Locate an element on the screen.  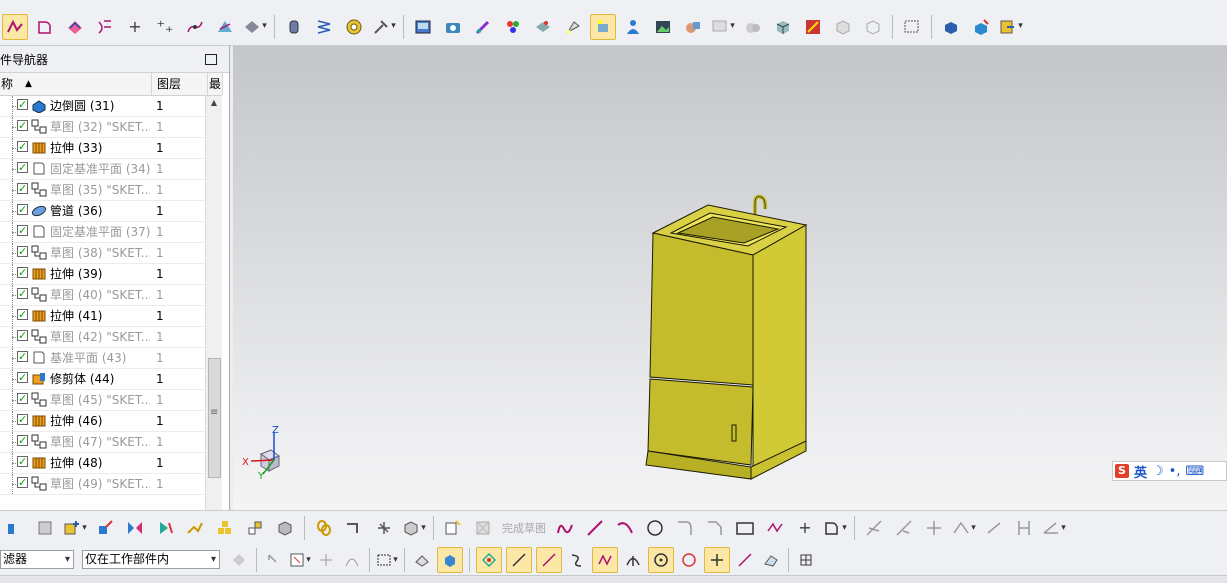
profile-sketch-icon is located at coordinates (565, 528).